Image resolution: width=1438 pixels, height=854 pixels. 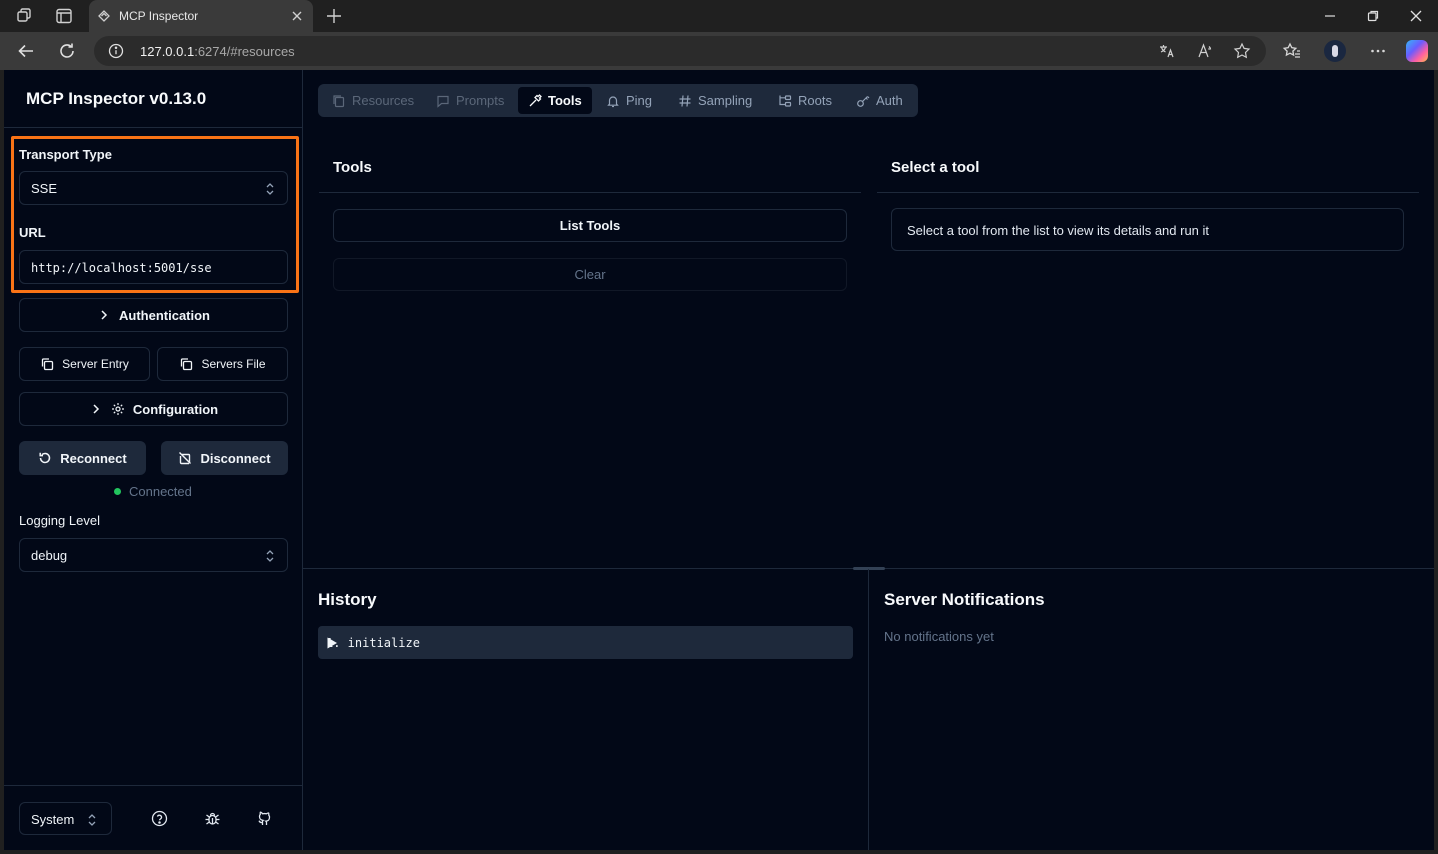 I want to click on minimize-icon, so click(x=1330, y=16).